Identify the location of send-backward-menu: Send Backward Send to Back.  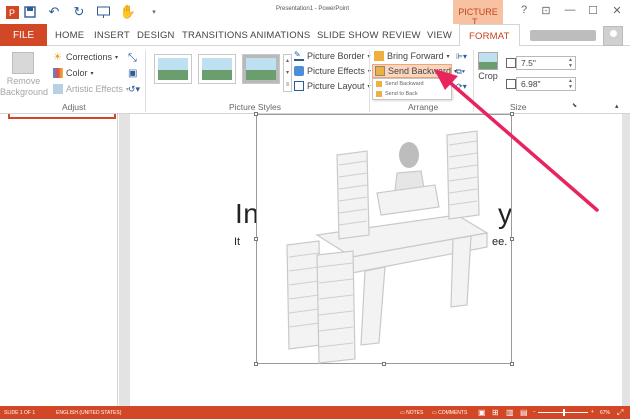
(412, 89).